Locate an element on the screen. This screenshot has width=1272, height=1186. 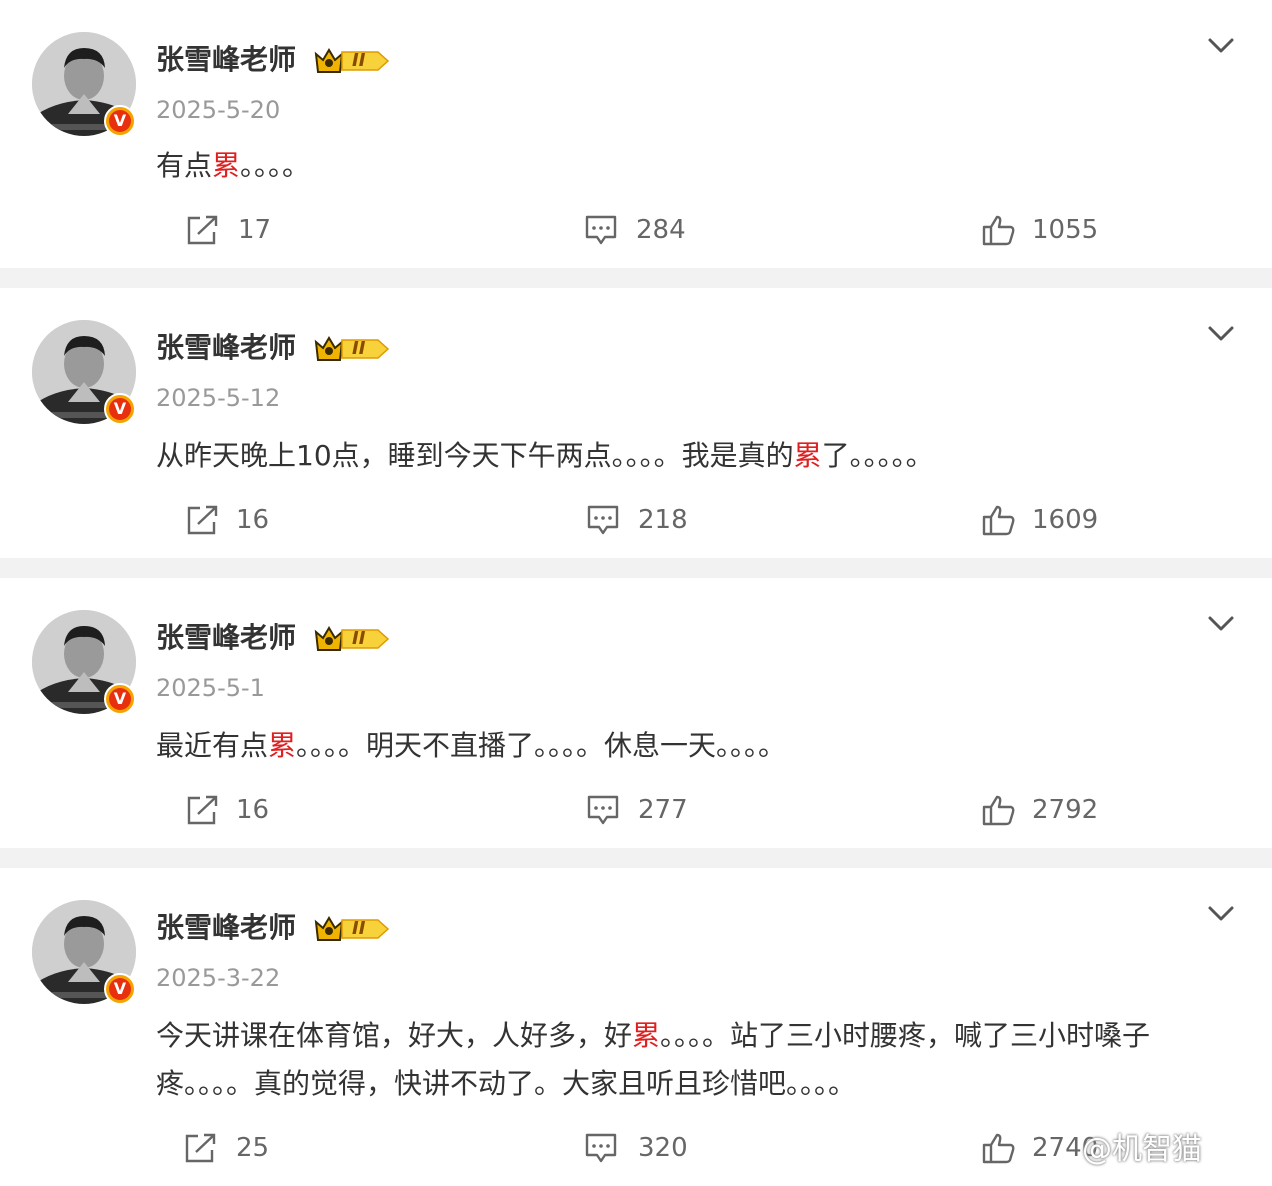
post-text: 有点累。。。。 is located at coordinates (696, 166).